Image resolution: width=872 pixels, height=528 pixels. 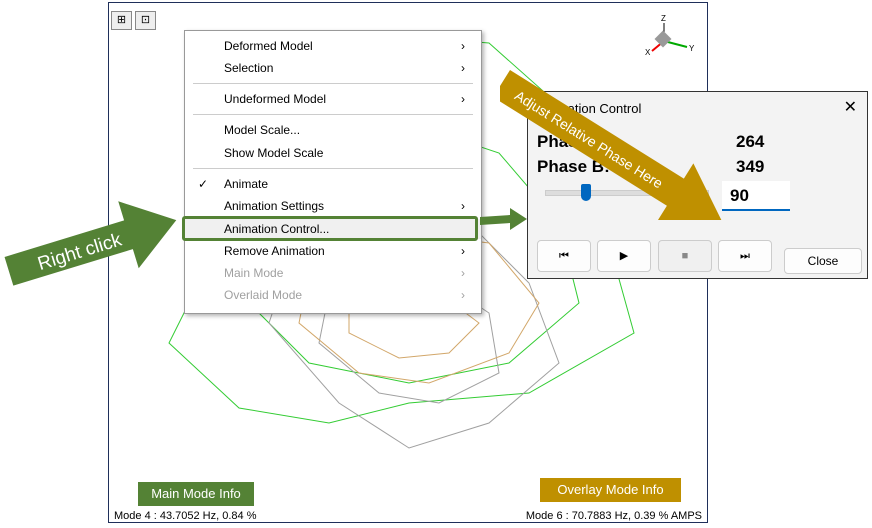 I want to click on zoom-button: ⊡, so click(x=145, y=20).